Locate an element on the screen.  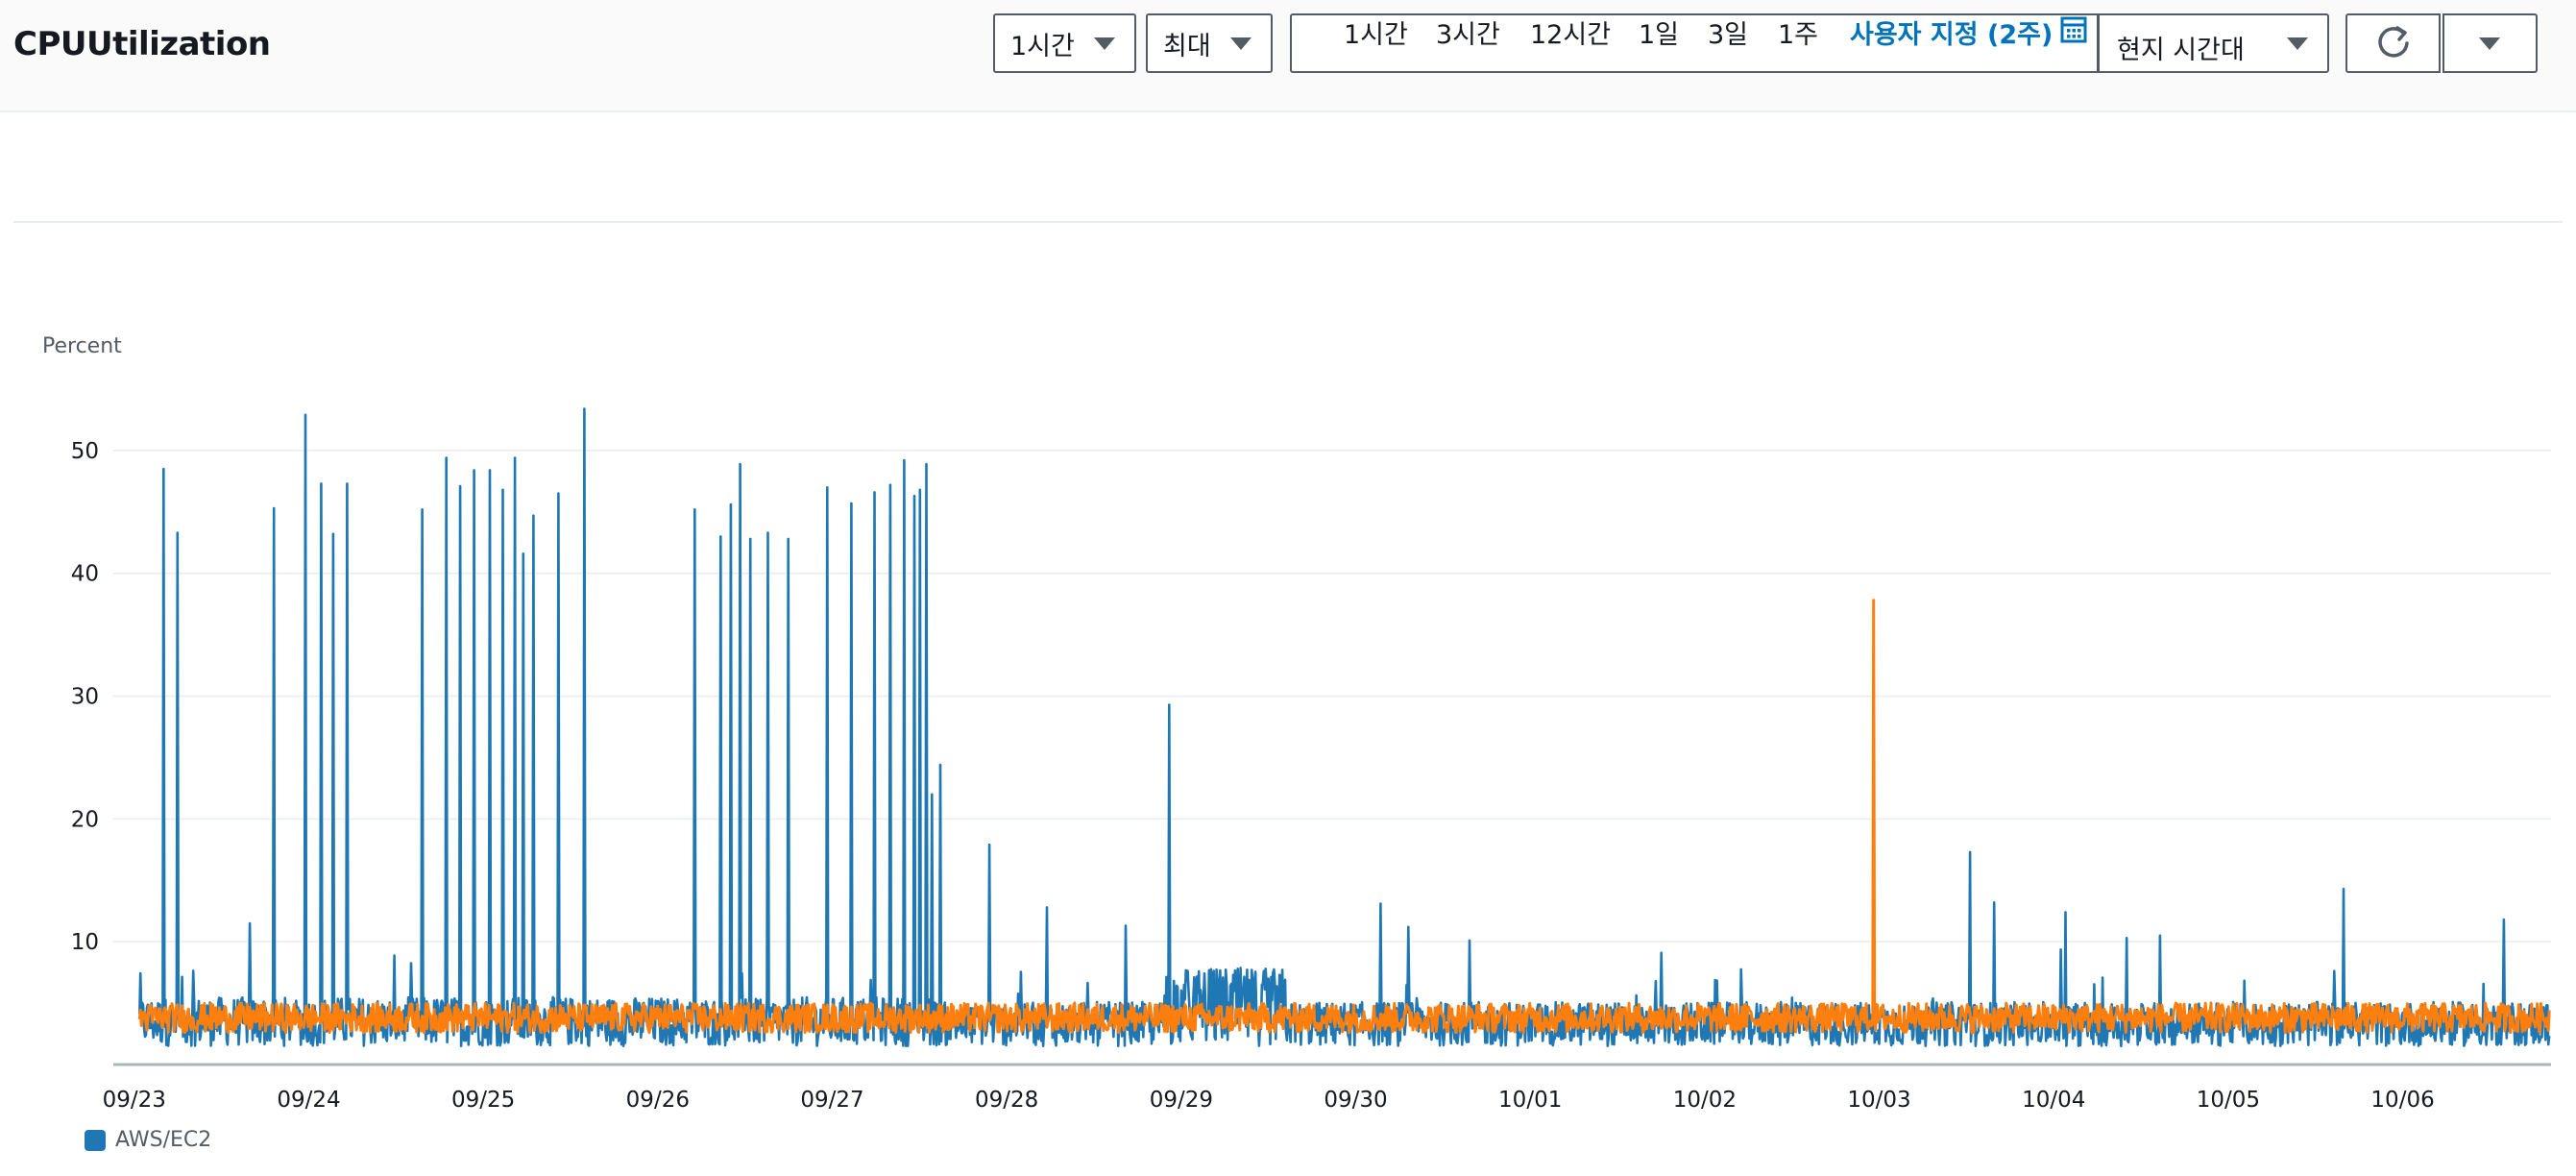
widget-title: CPUUtilization is located at coordinates (142, 44).